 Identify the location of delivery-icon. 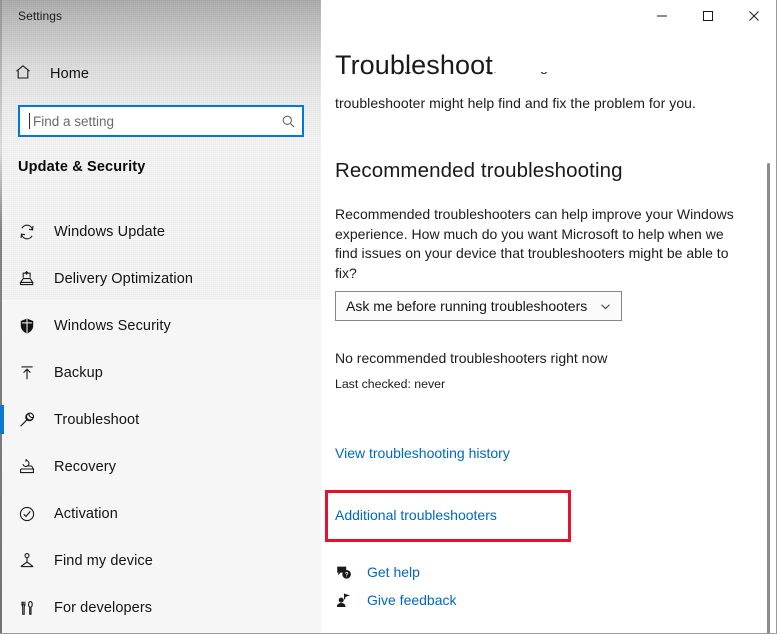
(33, 279).